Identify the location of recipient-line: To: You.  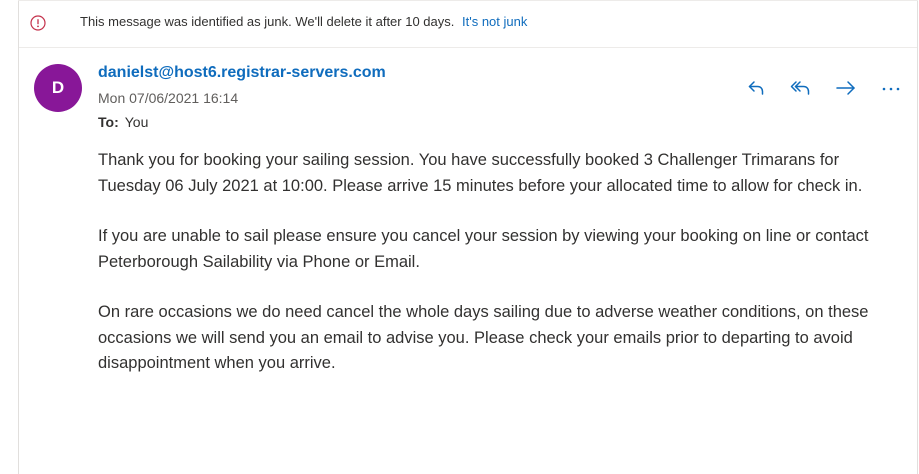
(123, 122).